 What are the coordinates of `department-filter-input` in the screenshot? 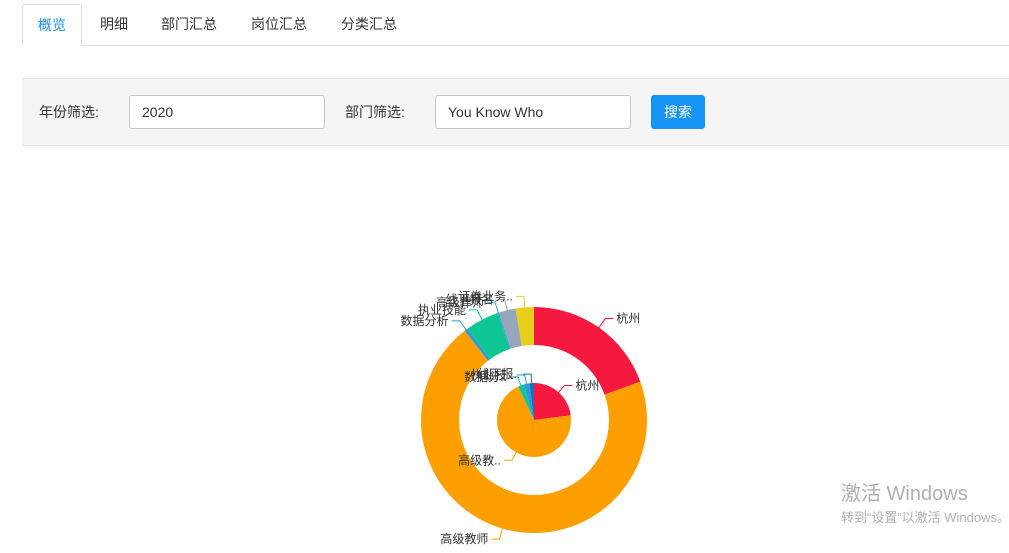 It's located at (533, 112).